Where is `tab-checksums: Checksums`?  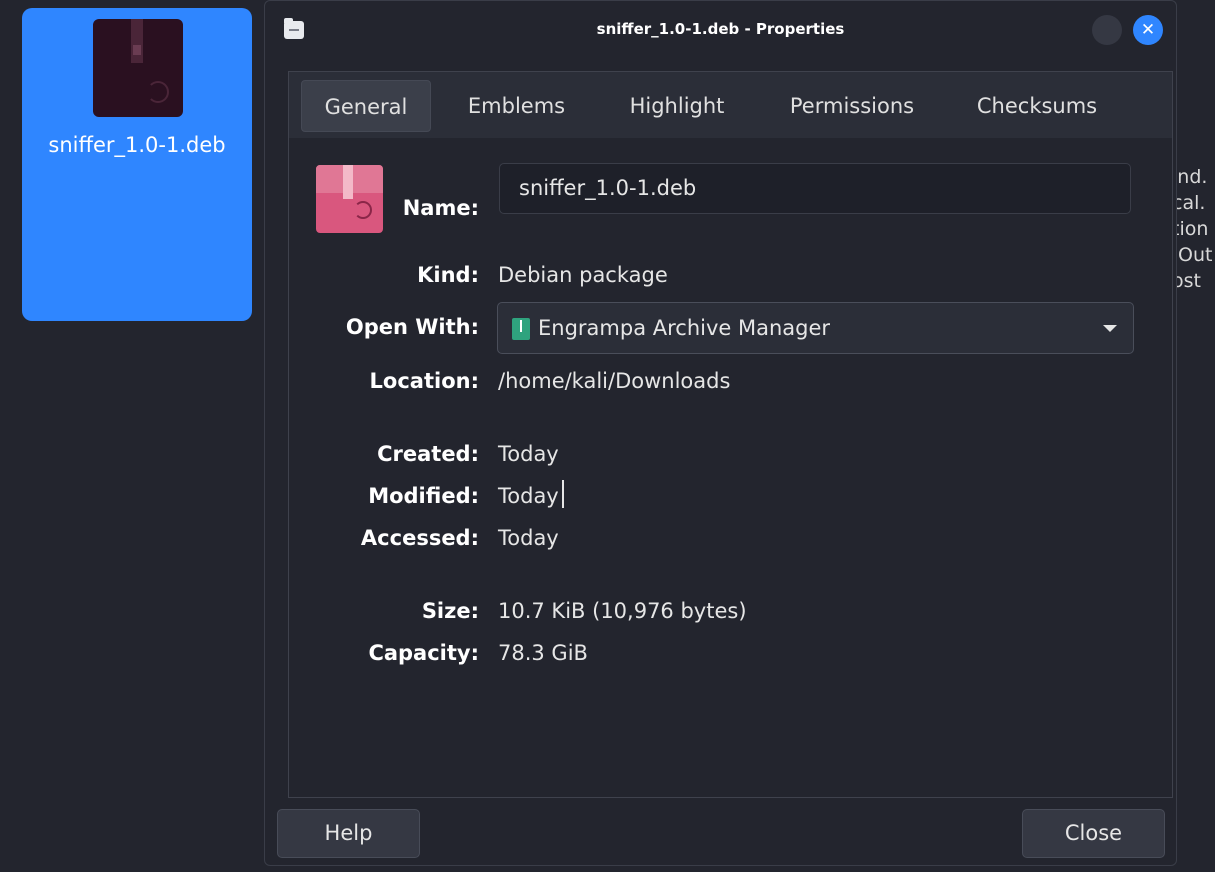
tab-checksums: Checksums is located at coordinates (1037, 106).